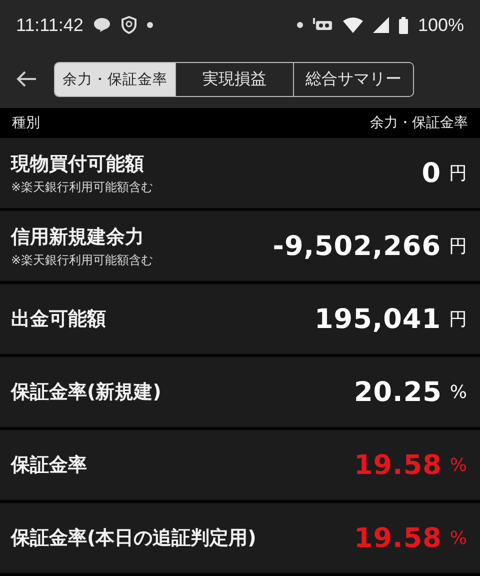 This screenshot has height=576, width=480. I want to click on shield-icon, so click(129, 25).